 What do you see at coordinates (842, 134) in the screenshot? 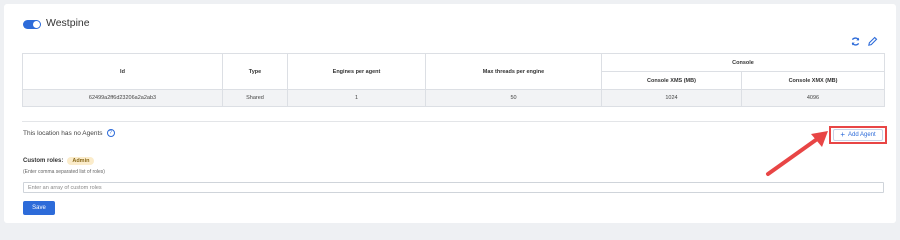
I see `plus-icon: +` at bounding box center [842, 134].